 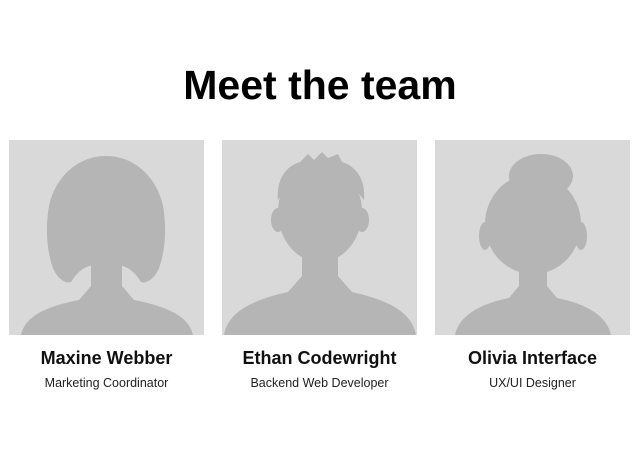 I want to click on person-silhouette-bob-hair-icon, so click(x=107, y=245).